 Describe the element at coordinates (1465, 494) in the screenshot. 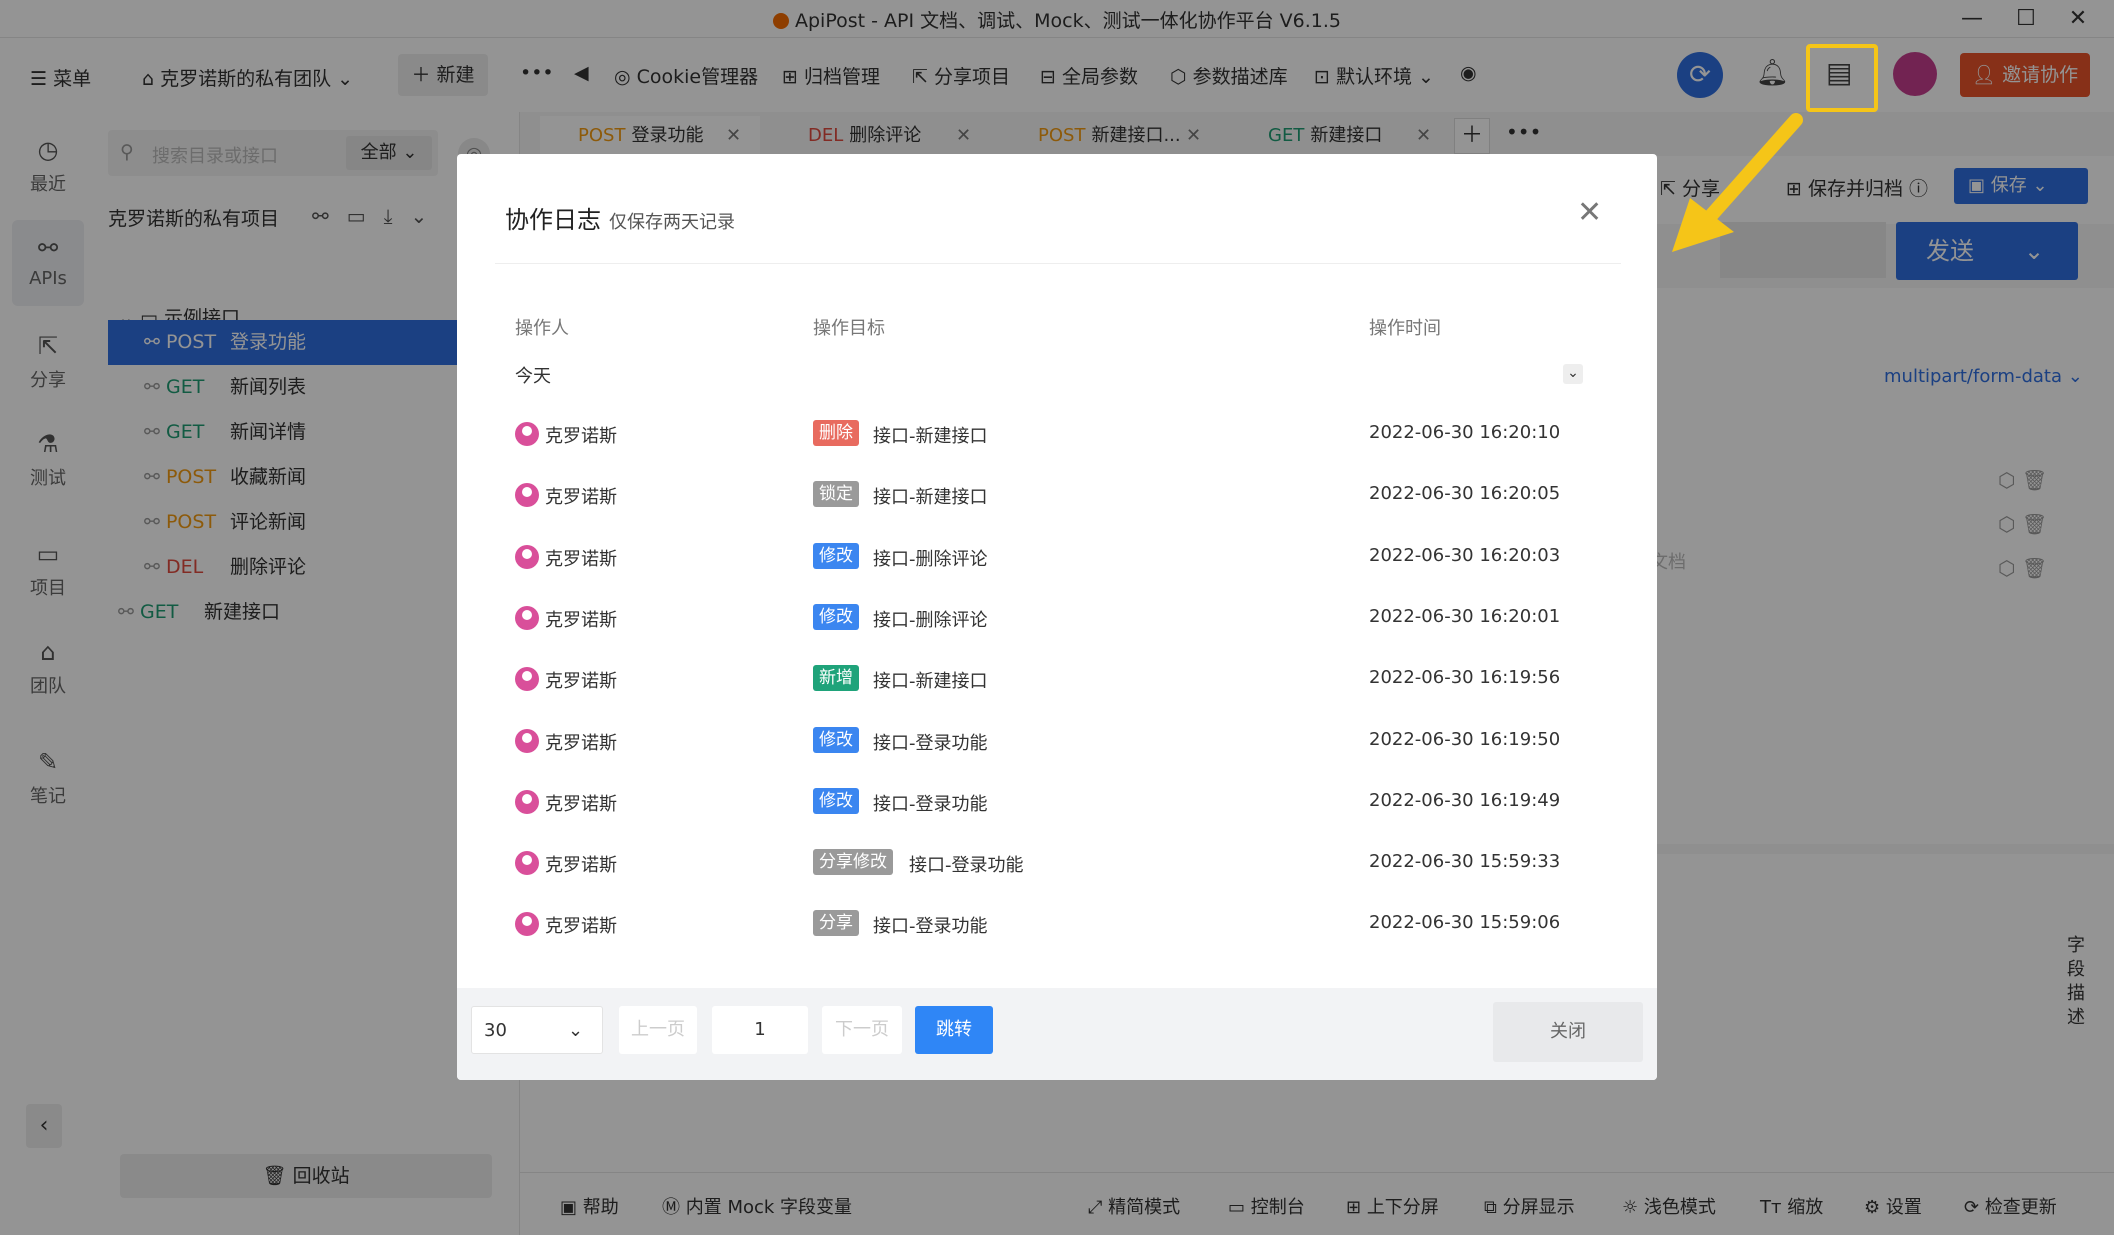

I see `operation-time: 2022-06-30 16:20:05` at that location.